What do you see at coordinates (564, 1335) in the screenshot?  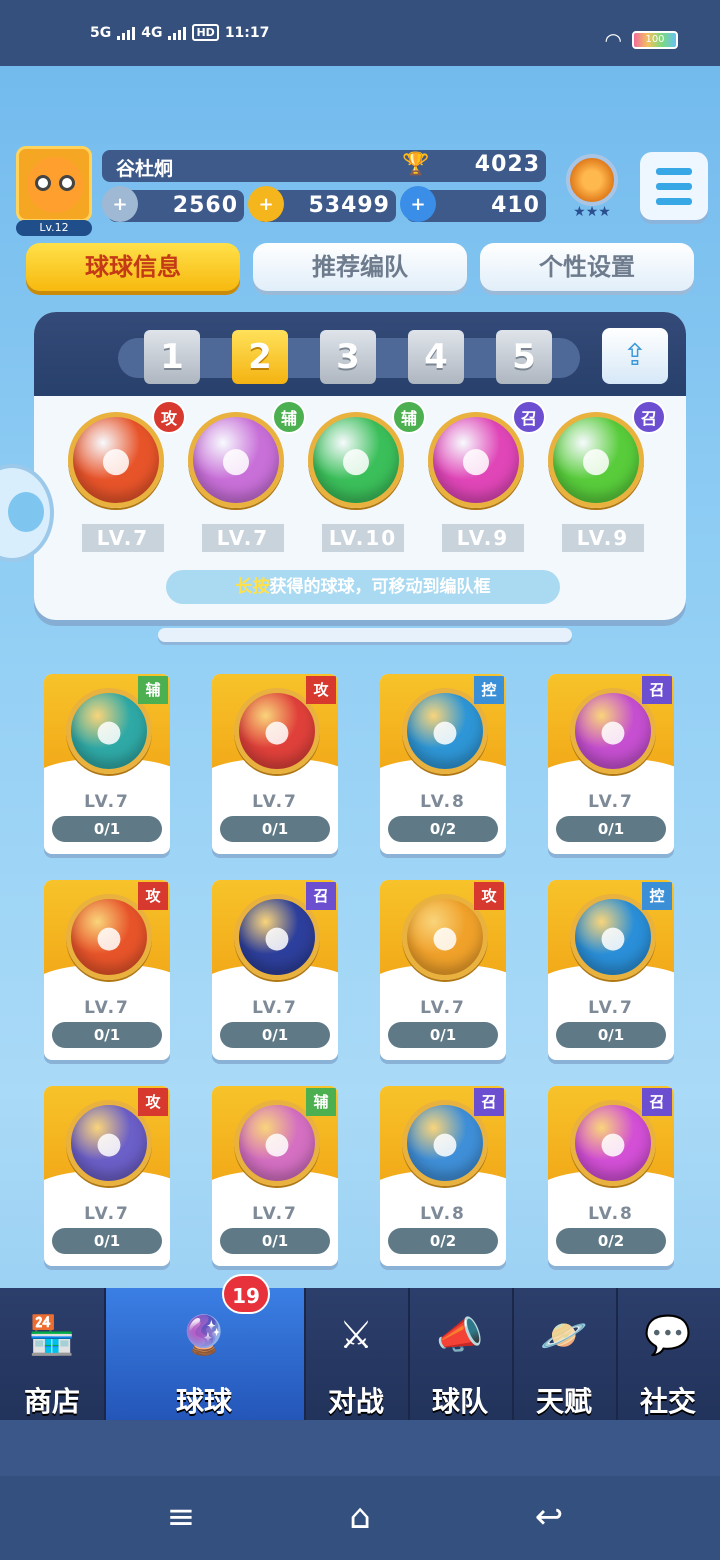 I see `planet-icon: 🪐` at bounding box center [564, 1335].